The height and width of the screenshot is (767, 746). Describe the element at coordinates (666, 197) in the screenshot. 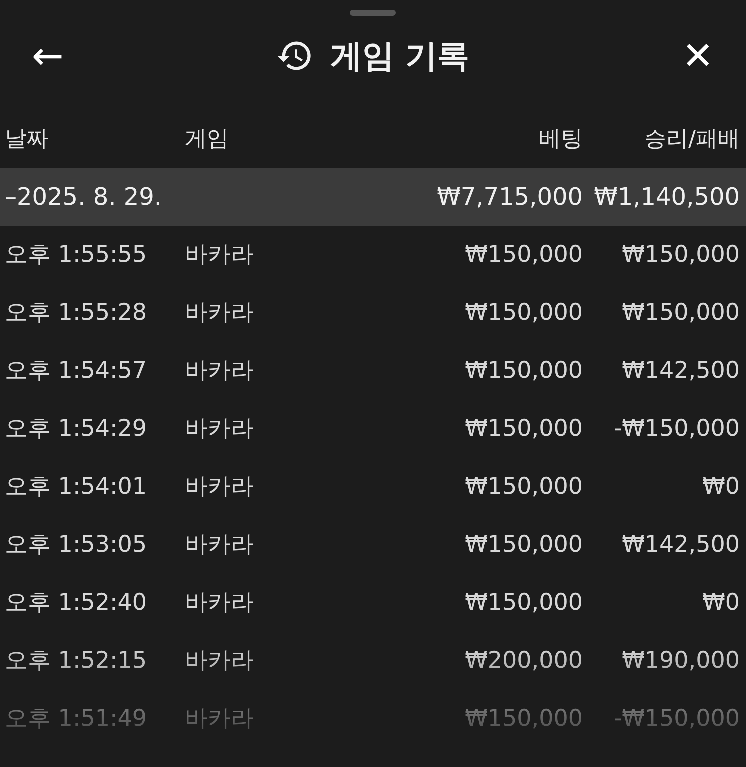

I see `group-result-total: ₩1,140,500` at that location.